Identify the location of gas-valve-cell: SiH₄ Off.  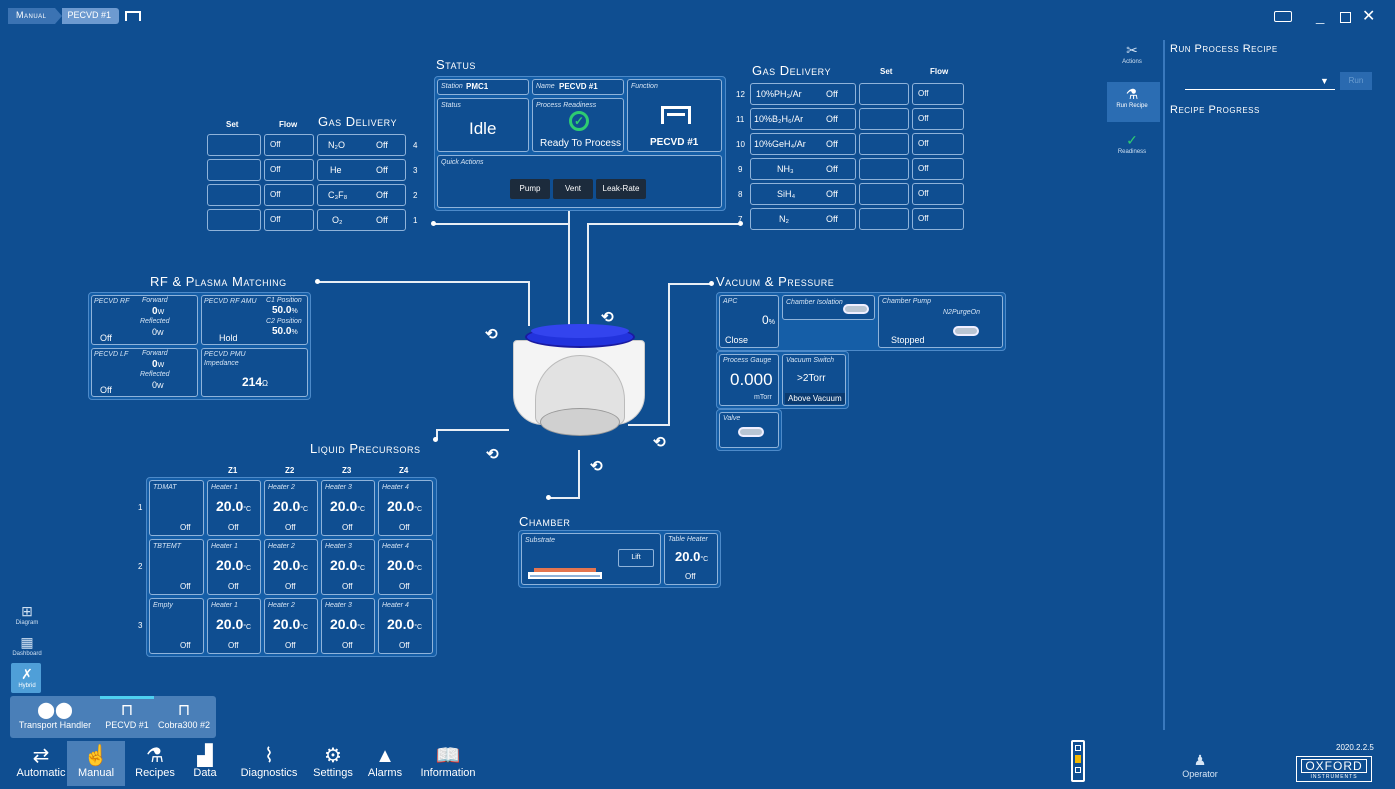
(803, 194).